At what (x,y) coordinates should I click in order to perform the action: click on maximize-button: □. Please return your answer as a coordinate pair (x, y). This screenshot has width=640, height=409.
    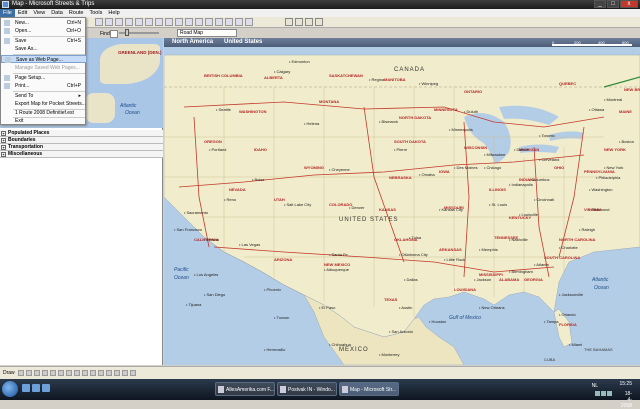
    Looking at the image, I should click on (613, 4).